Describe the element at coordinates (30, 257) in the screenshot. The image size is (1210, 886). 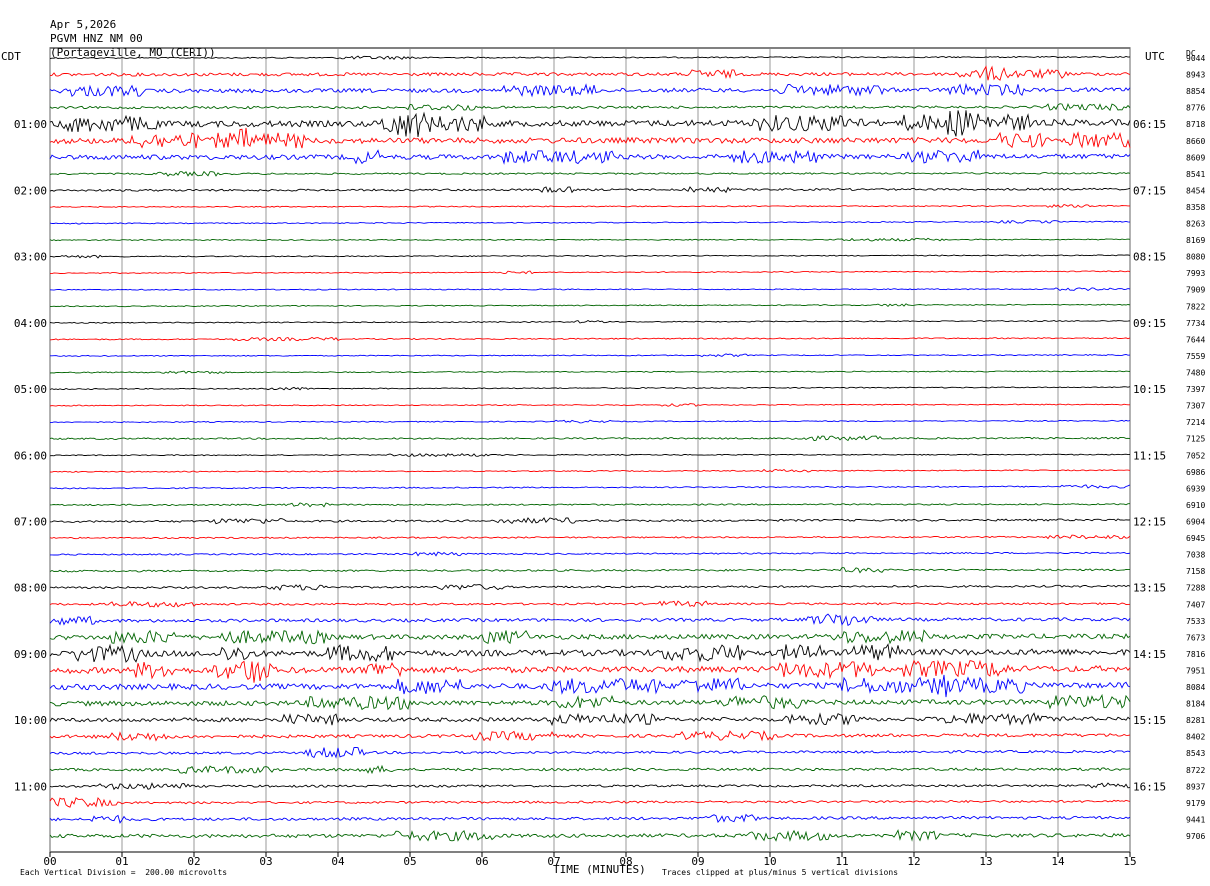
I see `left-time-label: 03:00` at that location.